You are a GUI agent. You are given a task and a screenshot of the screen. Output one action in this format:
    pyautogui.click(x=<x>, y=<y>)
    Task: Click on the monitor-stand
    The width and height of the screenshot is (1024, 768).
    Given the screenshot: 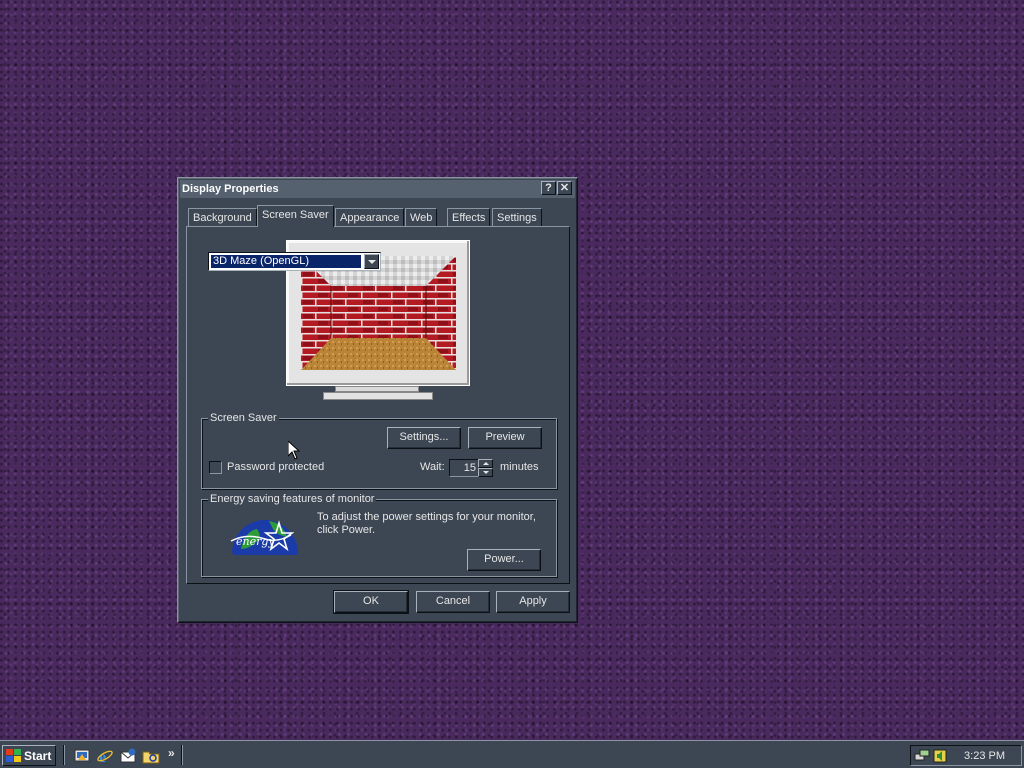 What is the action you would take?
    pyautogui.click(x=378, y=396)
    